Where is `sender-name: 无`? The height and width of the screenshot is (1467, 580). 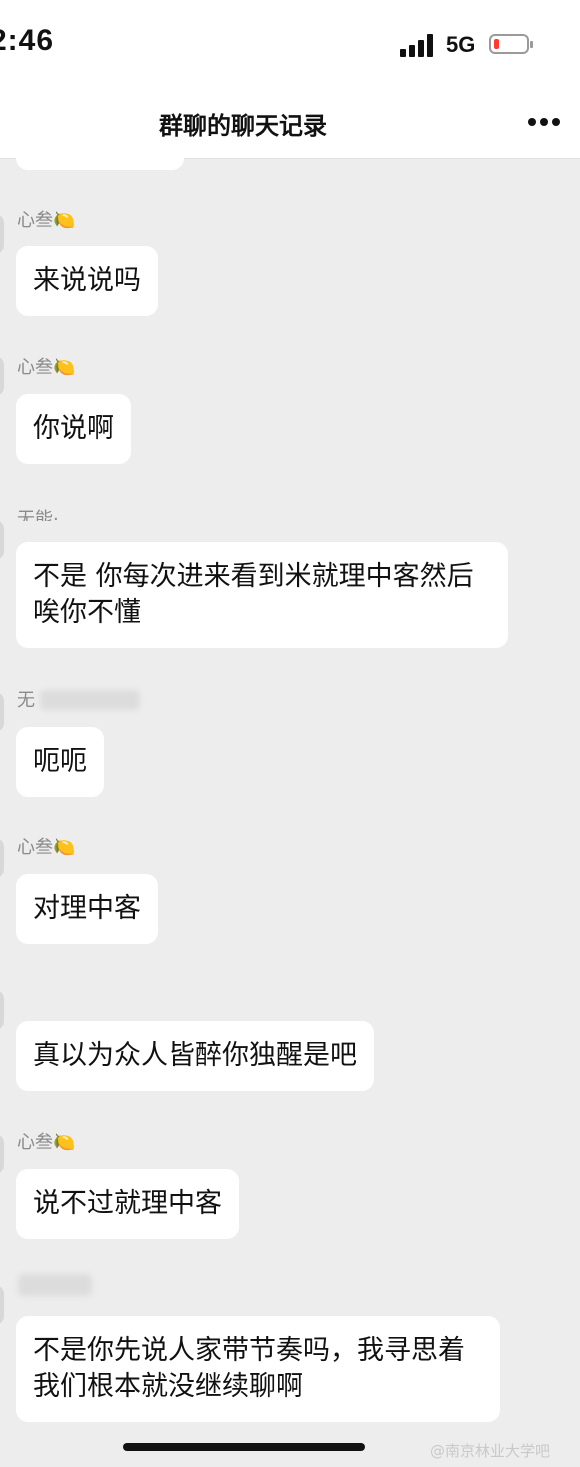
sender-name: 无 is located at coordinates (26, 700).